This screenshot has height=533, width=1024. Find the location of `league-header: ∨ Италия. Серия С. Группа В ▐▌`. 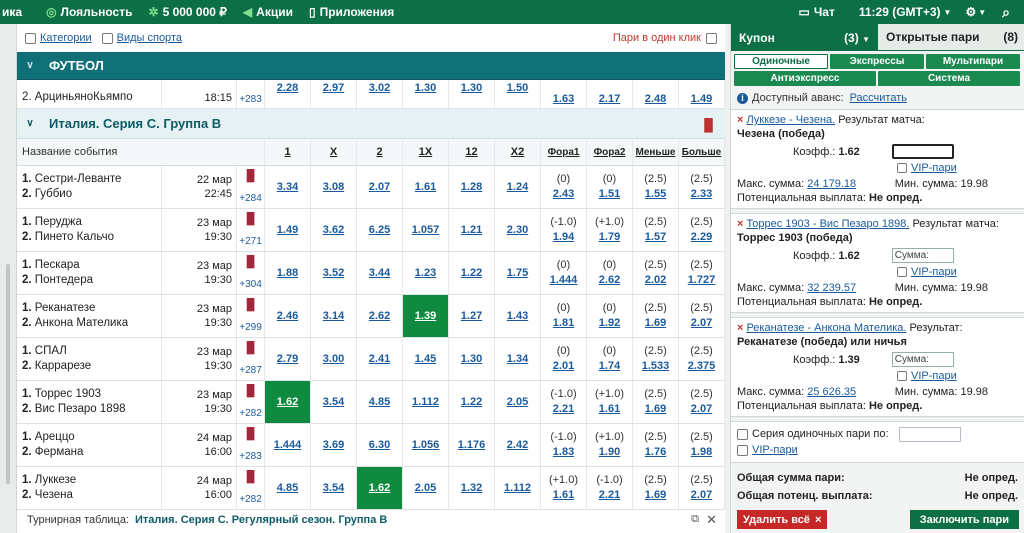

league-header: ∨ Италия. Серия С. Группа В ▐▌ is located at coordinates (371, 124).